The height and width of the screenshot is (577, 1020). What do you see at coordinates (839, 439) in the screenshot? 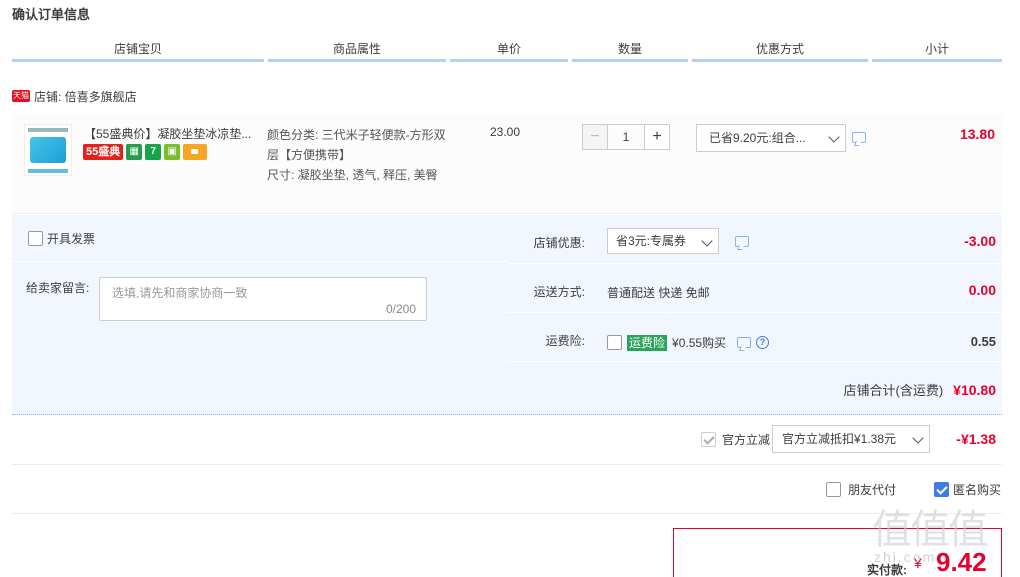
I see `official-discount-value: 官方立减抵扣¥1.38元` at bounding box center [839, 439].